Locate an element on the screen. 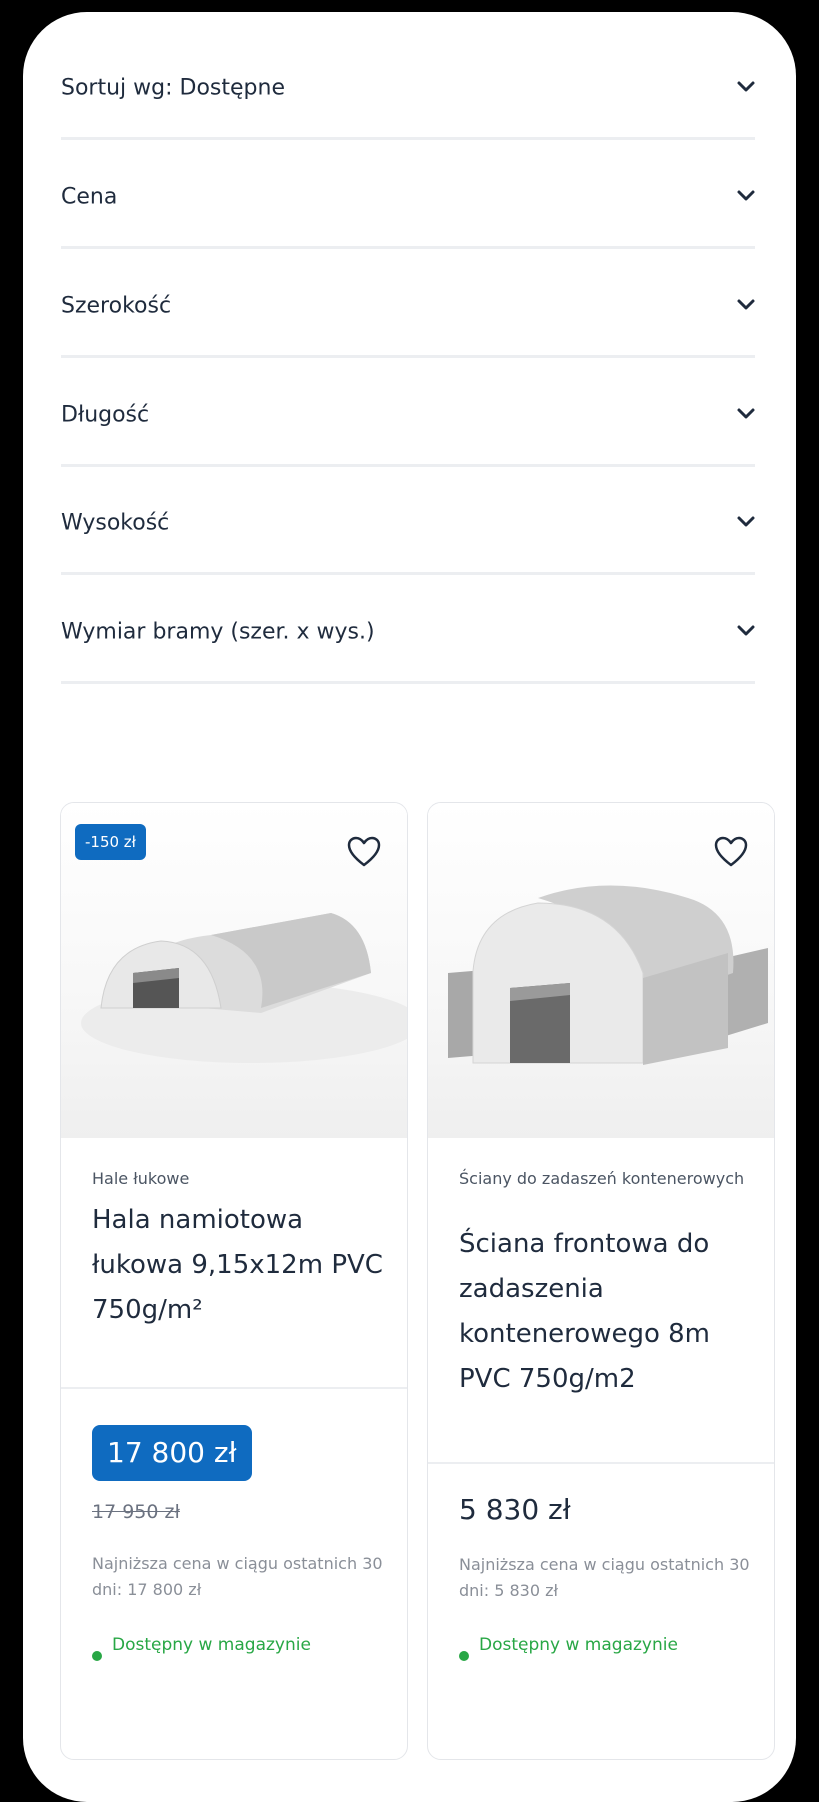 The height and width of the screenshot is (1802, 819). filter-label: Wysokość is located at coordinates (115, 523).